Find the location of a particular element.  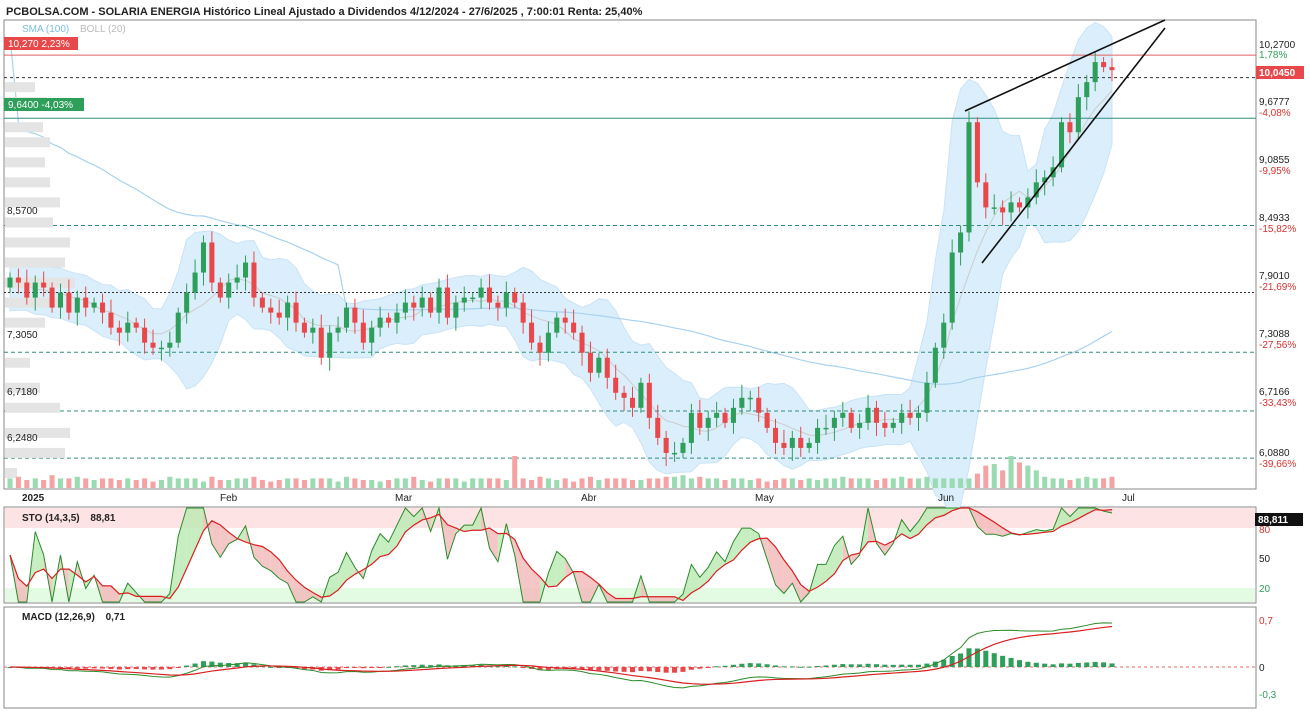

last-price-label: 10,0450 is located at coordinates (1277, 73).